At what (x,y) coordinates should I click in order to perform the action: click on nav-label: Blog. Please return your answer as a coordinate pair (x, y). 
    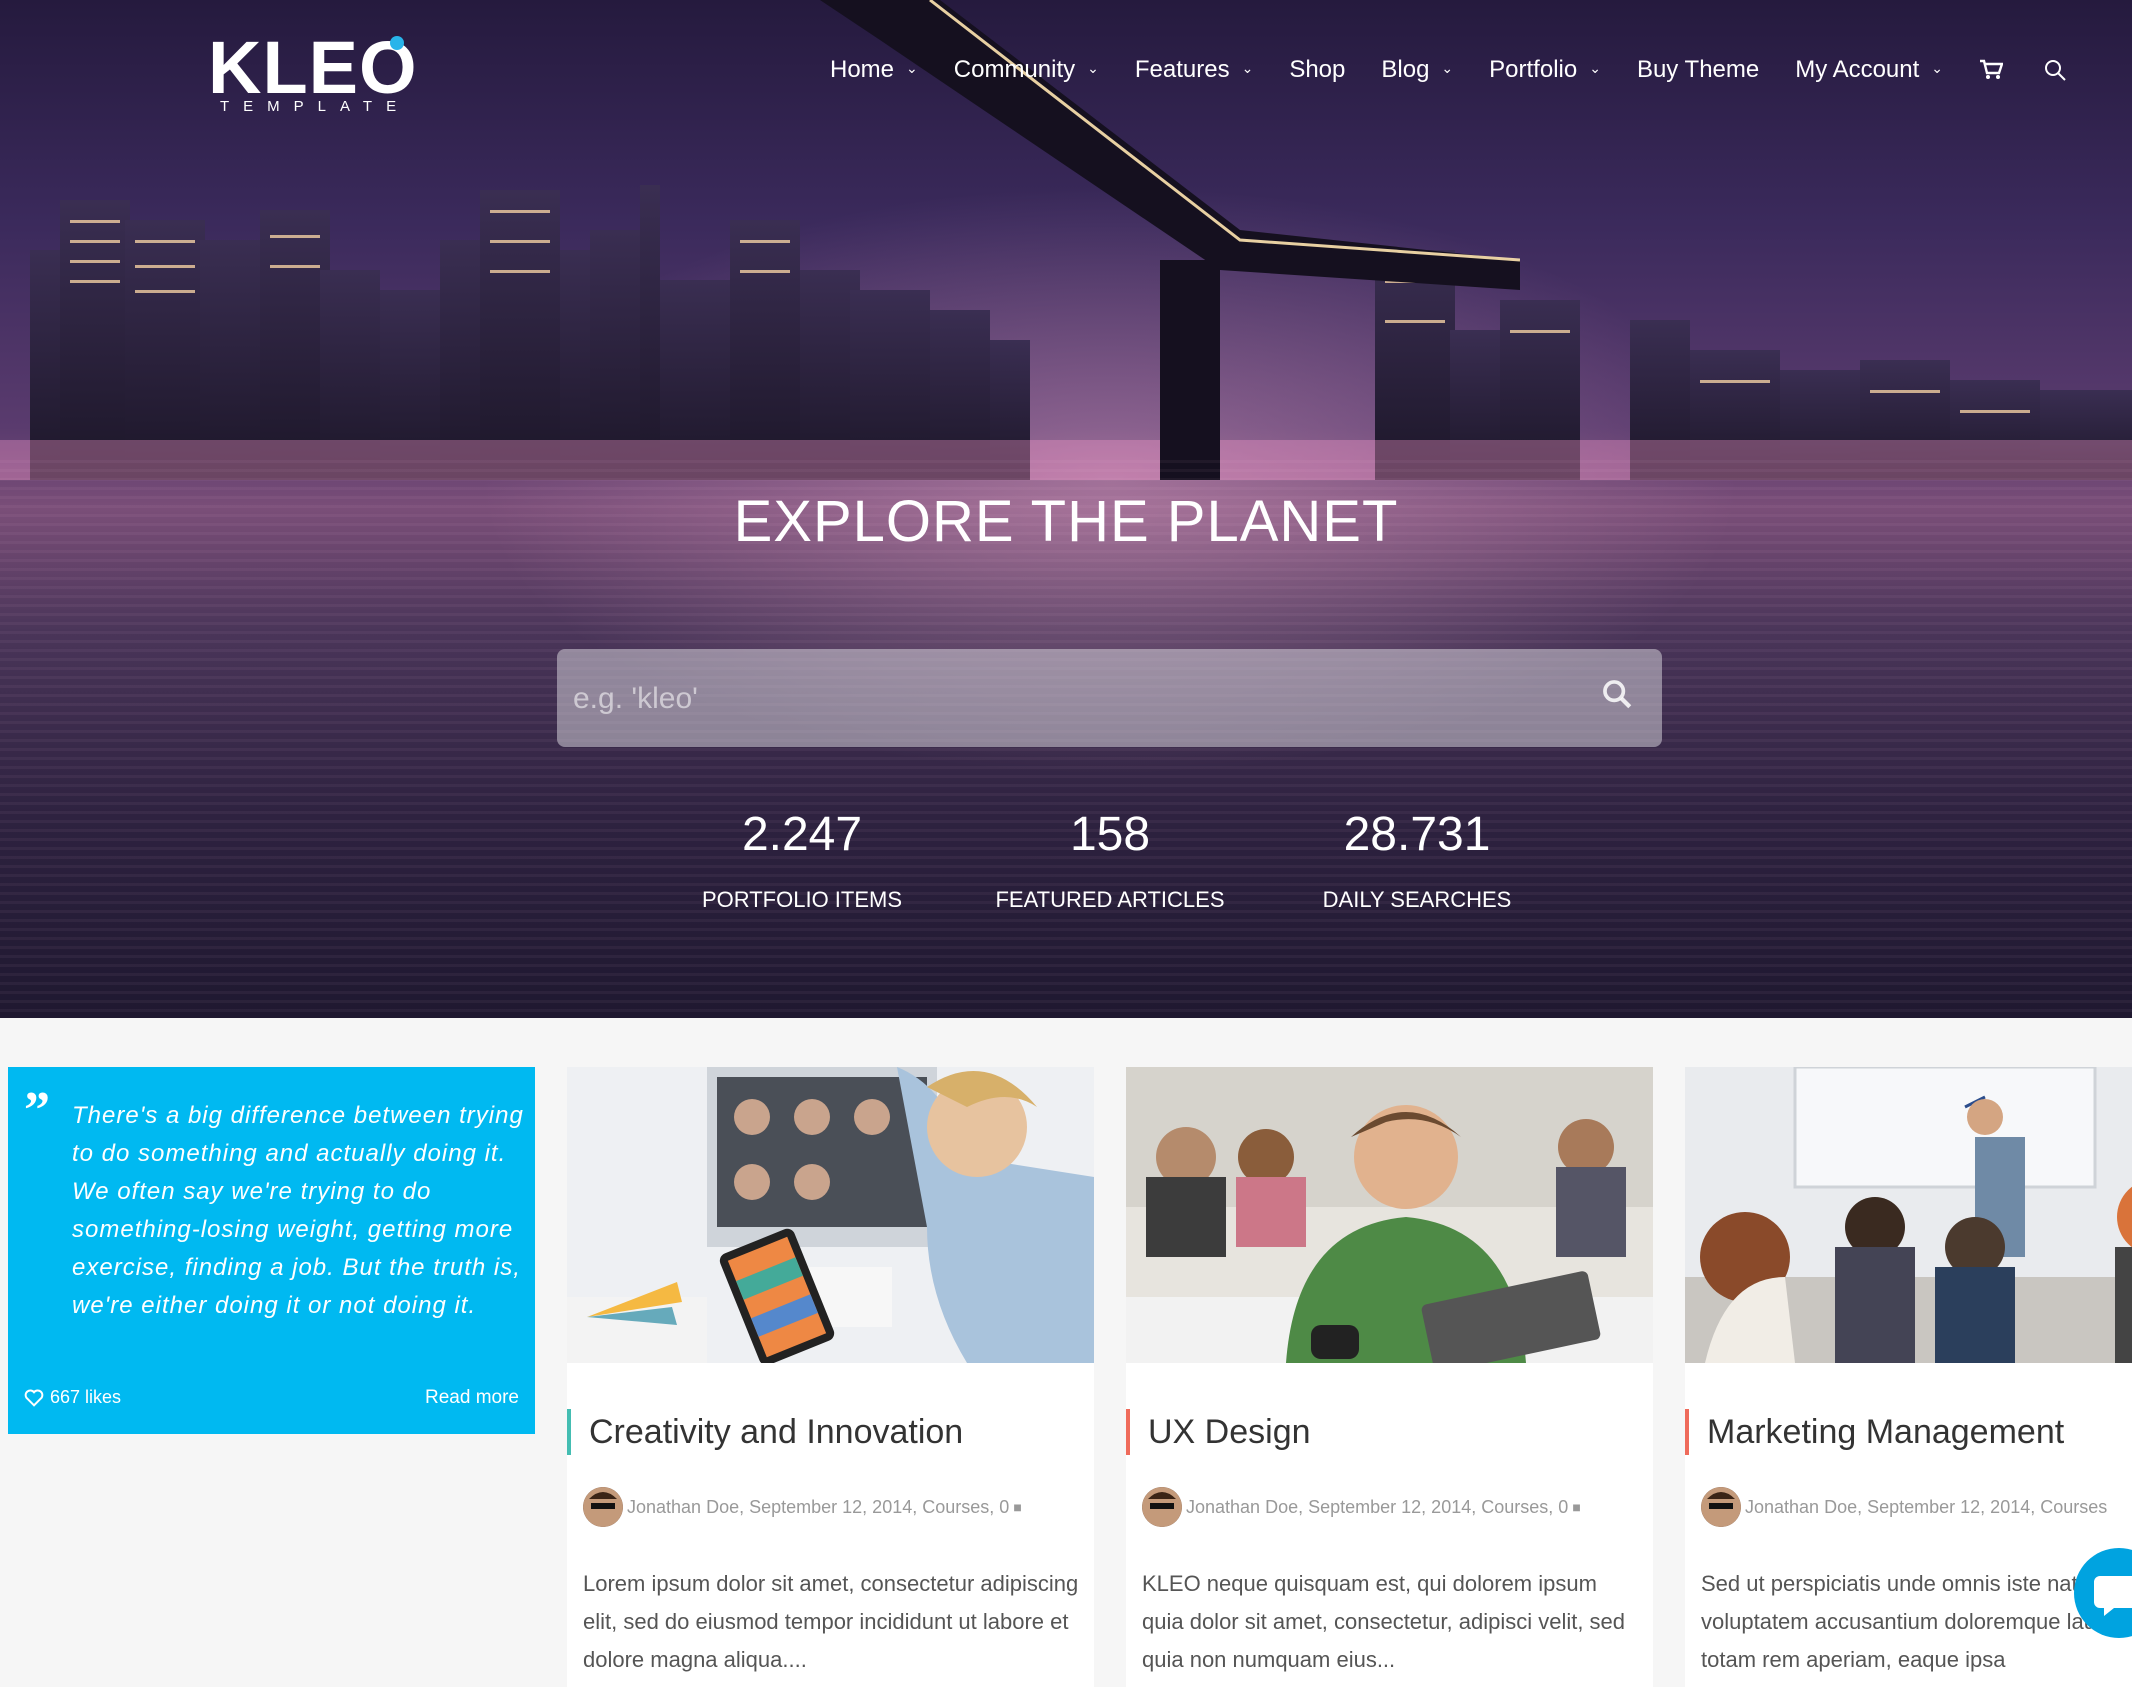
    Looking at the image, I should click on (1405, 69).